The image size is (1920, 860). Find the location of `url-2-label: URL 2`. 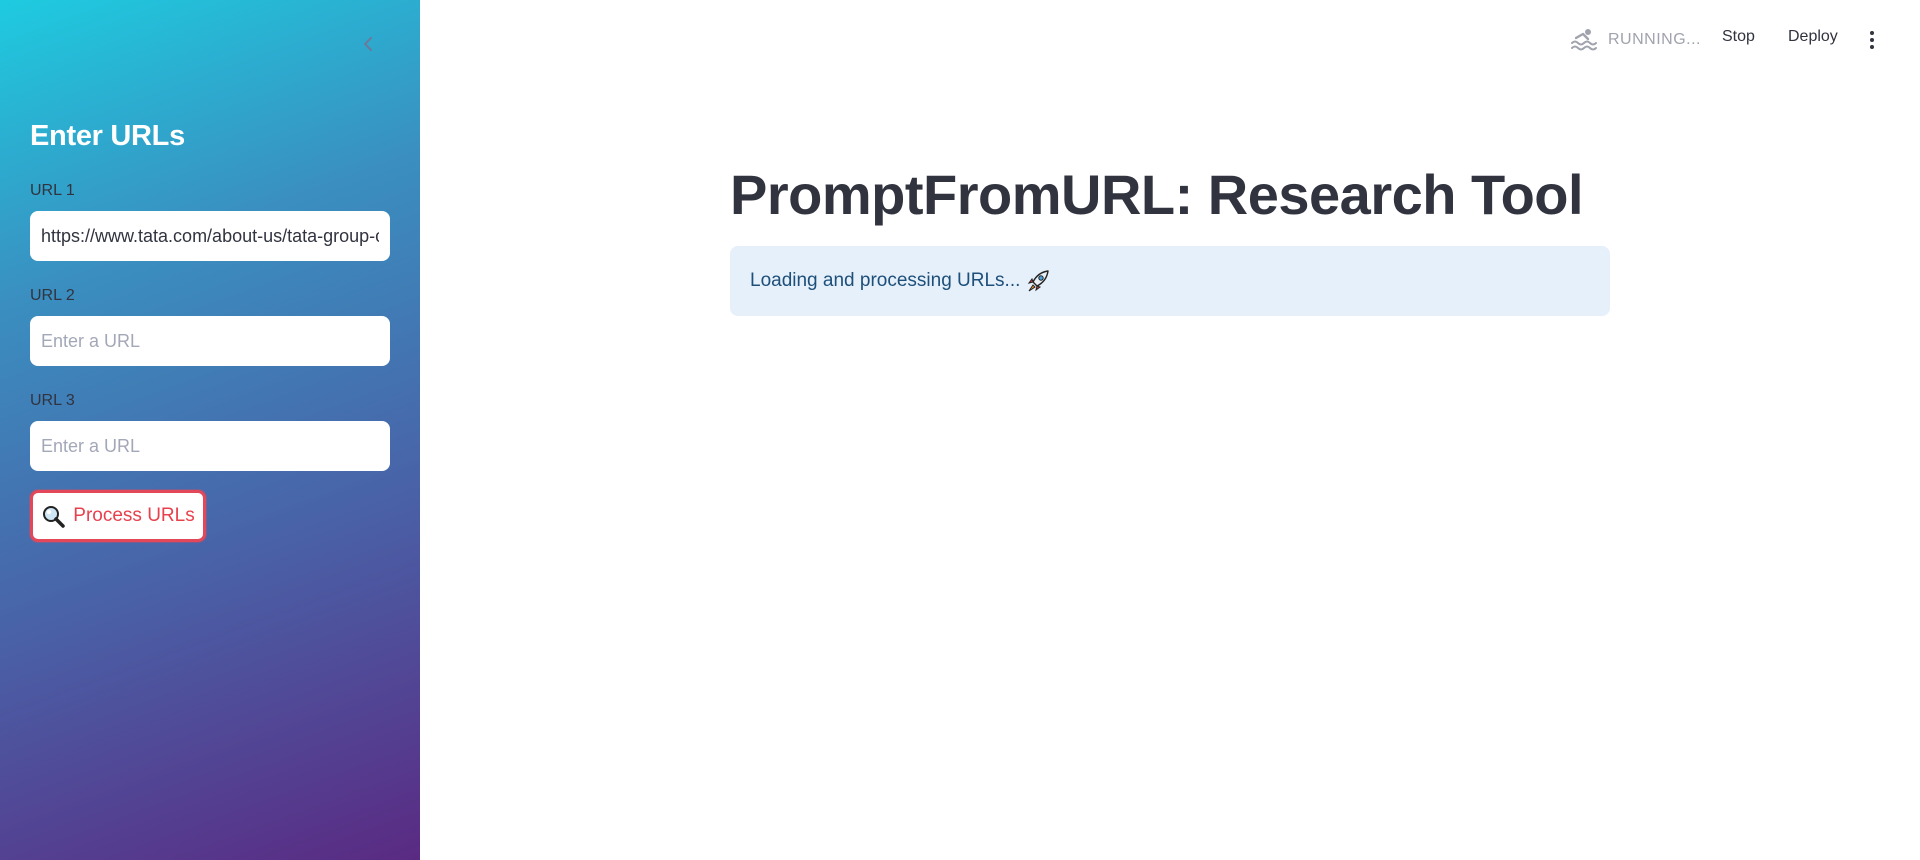

url-2-label: URL 2 is located at coordinates (52, 295).